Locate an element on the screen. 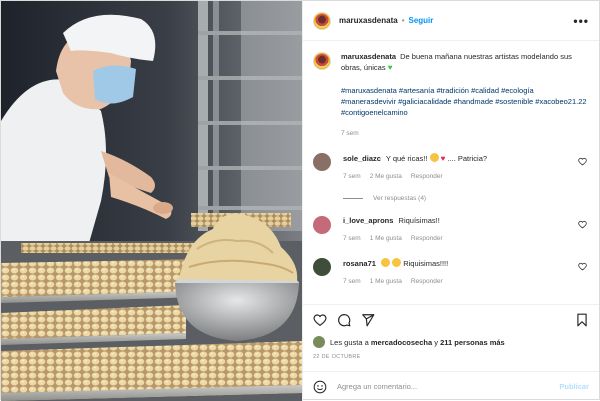 The width and height of the screenshot is (600, 401). post-actions-bar is located at coordinates (450, 319).